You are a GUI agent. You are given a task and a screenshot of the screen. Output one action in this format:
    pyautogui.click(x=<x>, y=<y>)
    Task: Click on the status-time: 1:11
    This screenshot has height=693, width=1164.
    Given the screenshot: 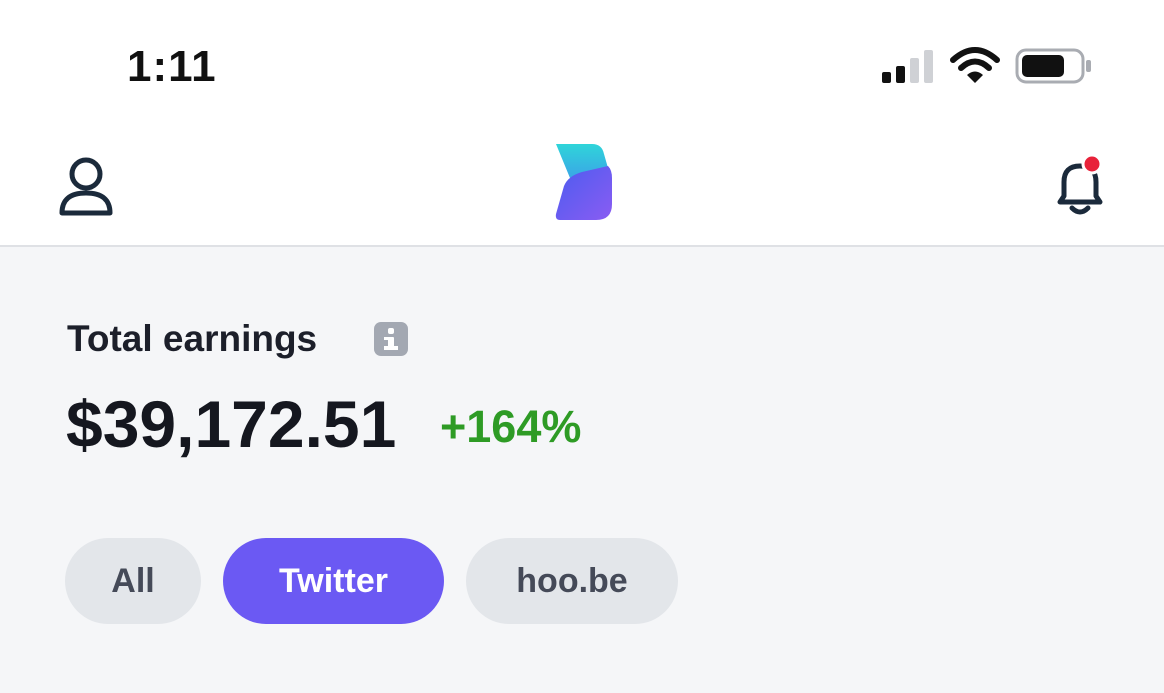 What is the action you would take?
    pyautogui.click(x=172, y=66)
    